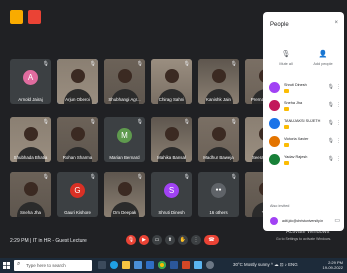 The height and width of the screenshot is (273, 347). Describe the element at coordinates (186, 265) in the screenshot. I see `powerpoint-icon` at that location.